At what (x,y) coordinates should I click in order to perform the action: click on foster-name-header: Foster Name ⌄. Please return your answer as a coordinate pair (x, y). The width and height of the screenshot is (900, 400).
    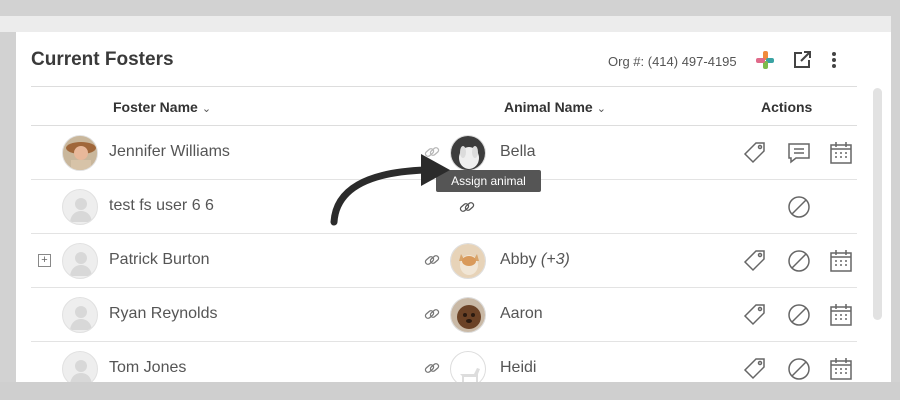
    Looking at the image, I should click on (162, 107).